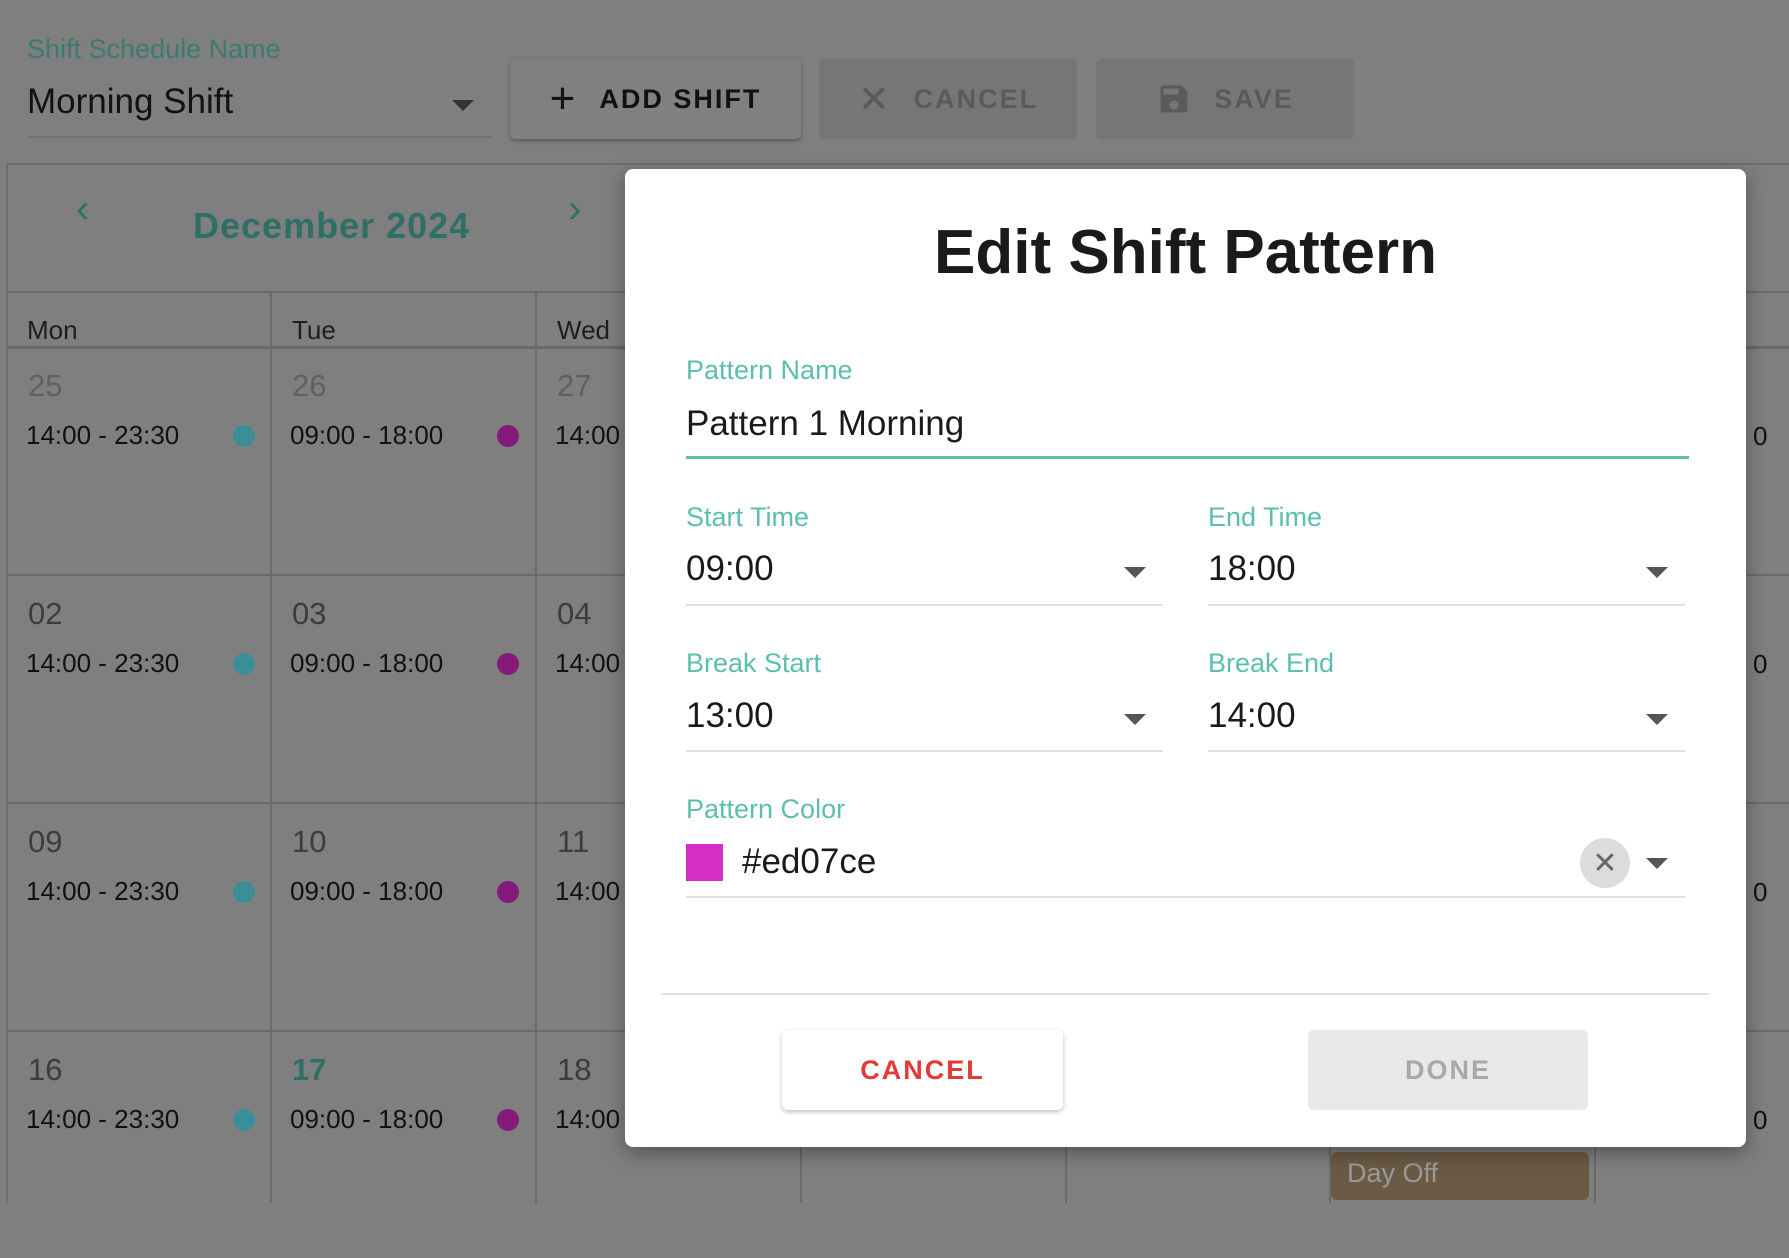  Describe the element at coordinates (139, 917) in the screenshot. I see `calendar-day-cell: 09 14:00 - 23:30` at that location.